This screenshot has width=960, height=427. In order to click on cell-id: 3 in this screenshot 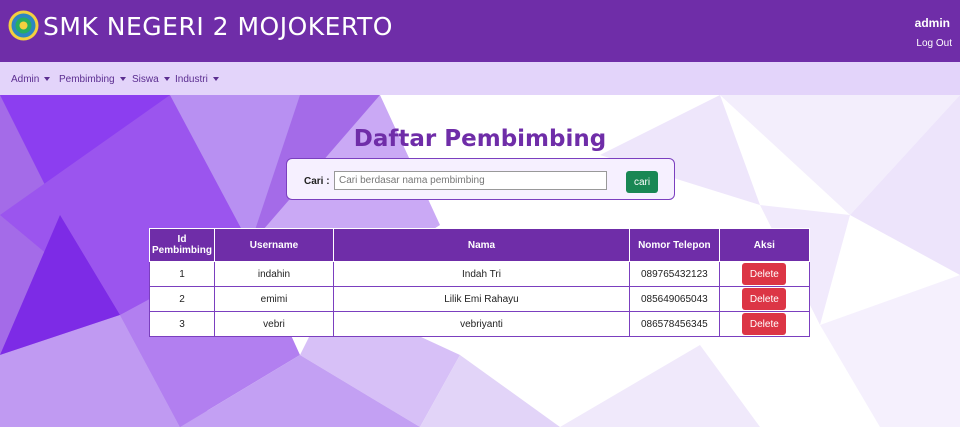, I will do `click(182, 324)`.